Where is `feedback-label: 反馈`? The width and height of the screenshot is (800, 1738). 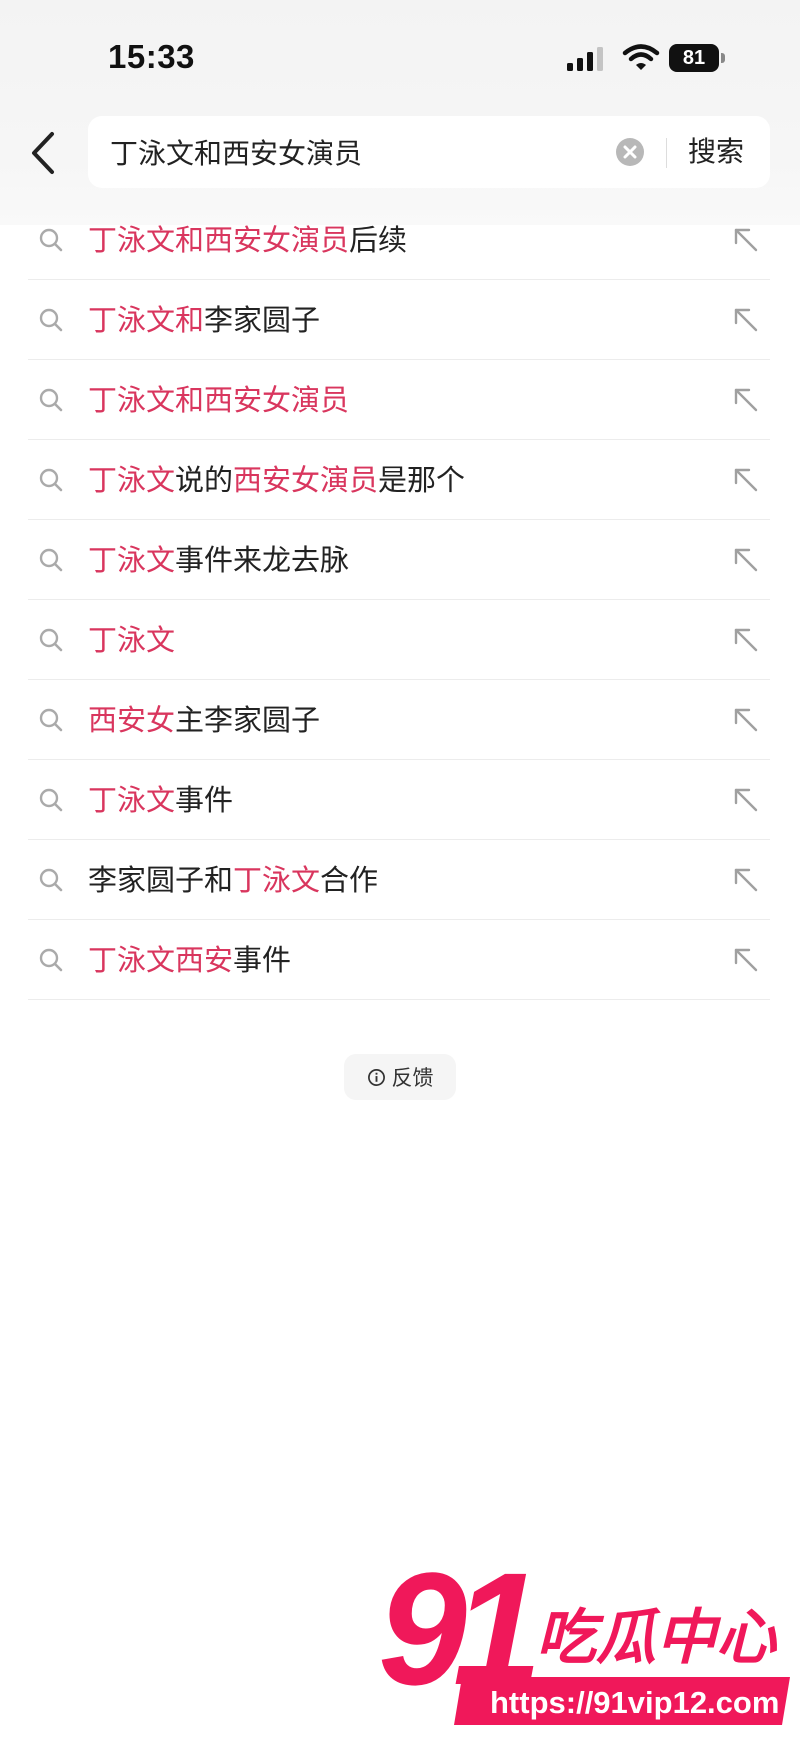 feedback-label: 反馈 is located at coordinates (412, 1078).